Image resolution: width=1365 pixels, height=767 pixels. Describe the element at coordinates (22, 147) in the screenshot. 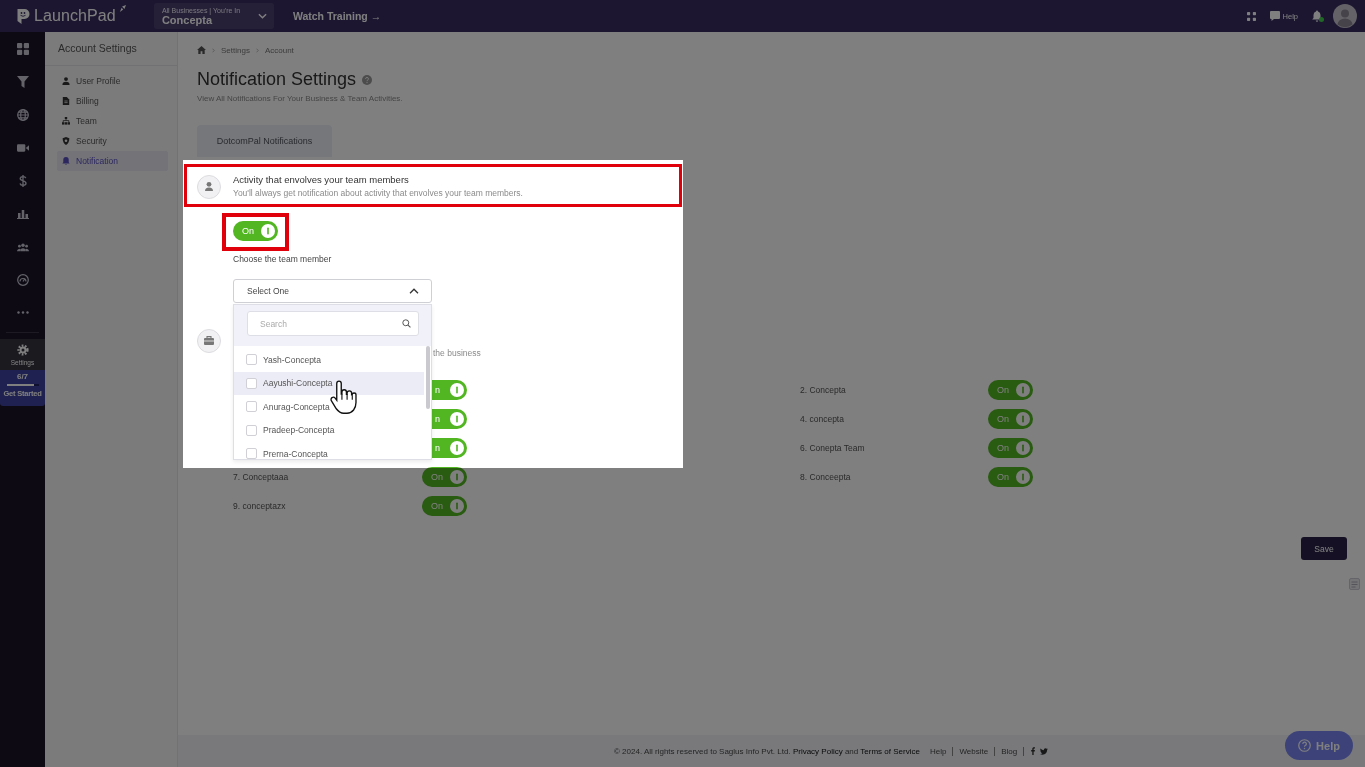

I see `video-camera-icon` at that location.